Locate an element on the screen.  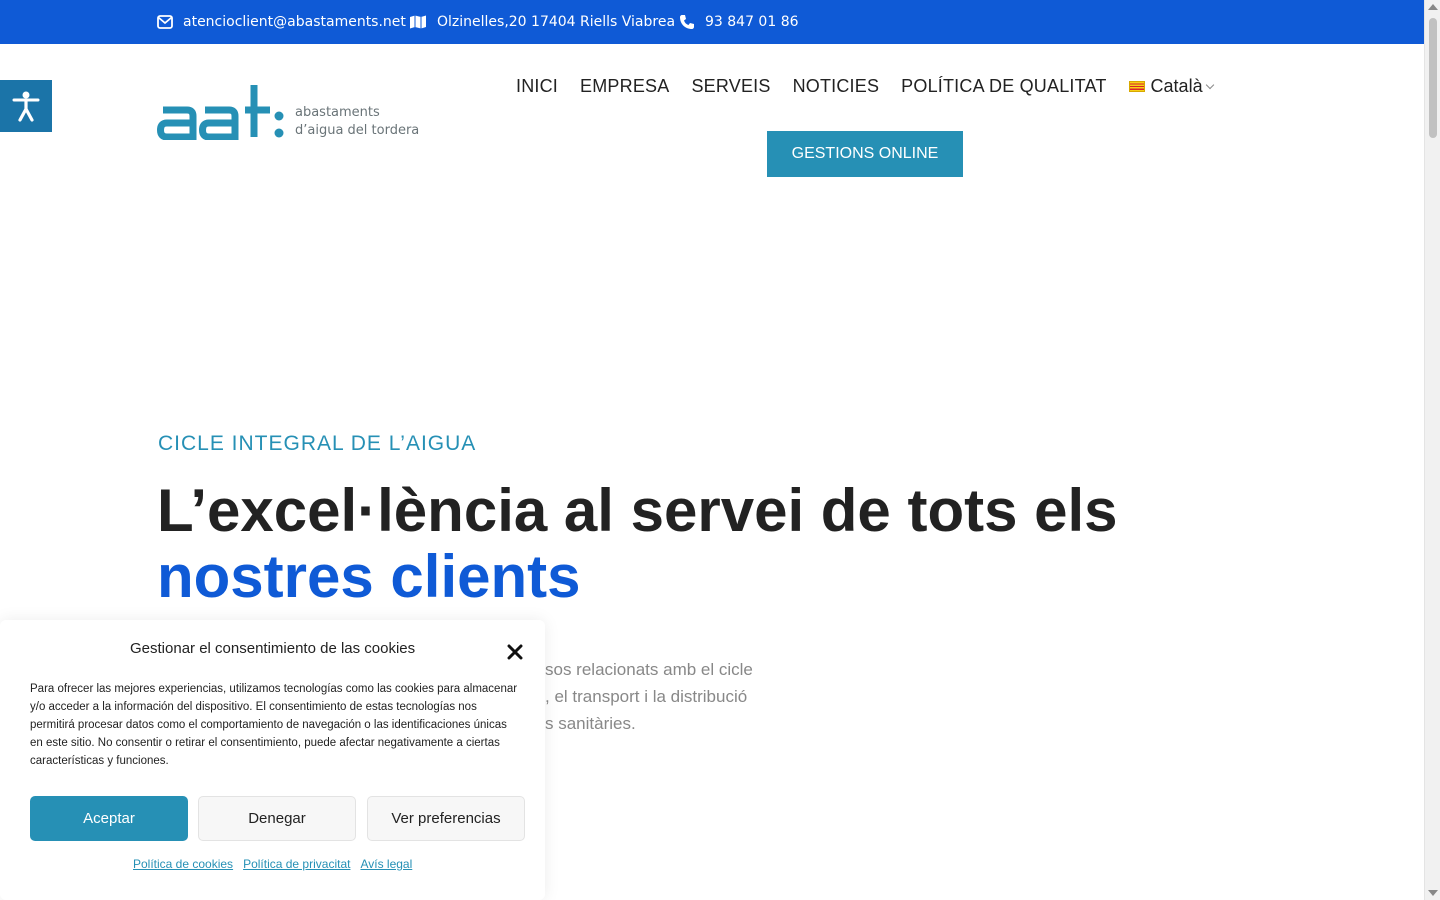
nav-item-serveis: SERVEIS is located at coordinates (730, 86).